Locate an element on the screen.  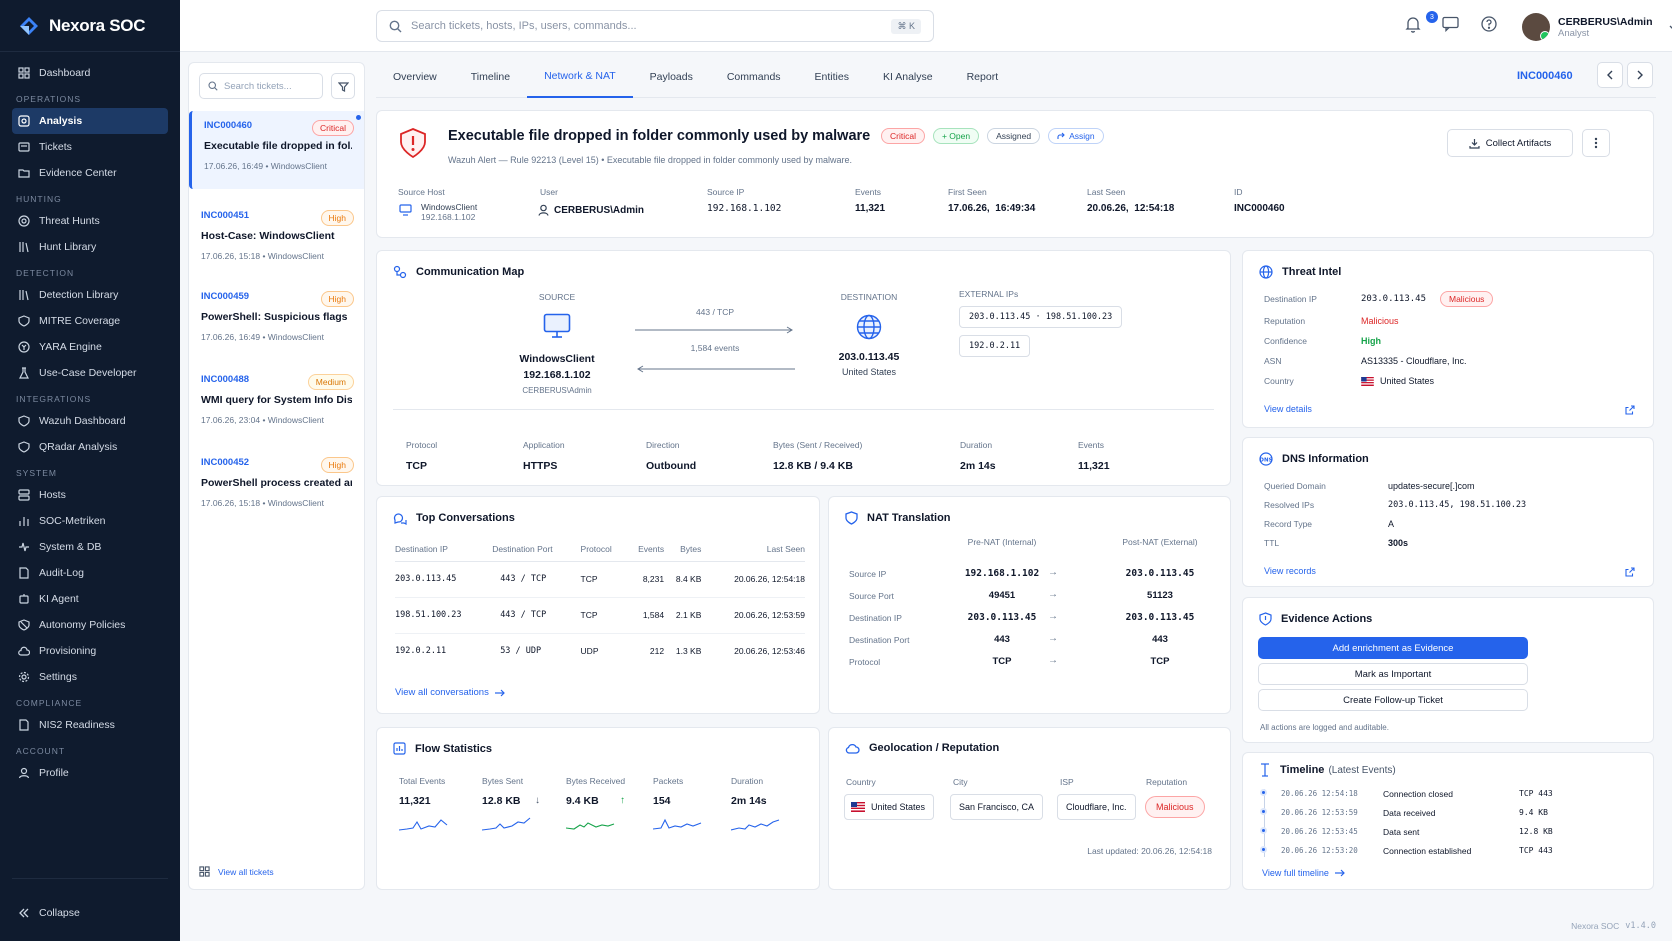
severity-badge: Critical is located at coordinates (333, 128).